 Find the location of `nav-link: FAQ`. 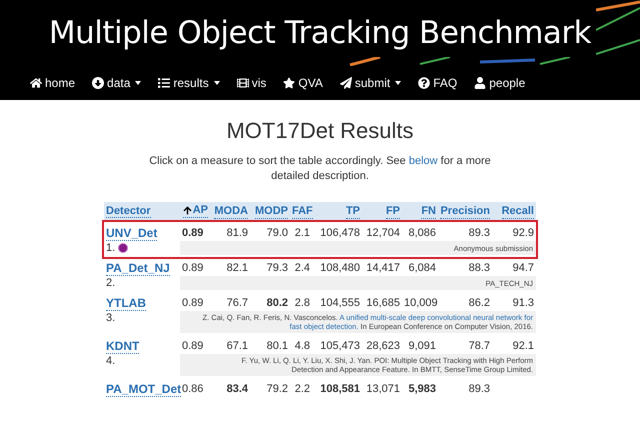

nav-link: FAQ is located at coordinates (438, 83).